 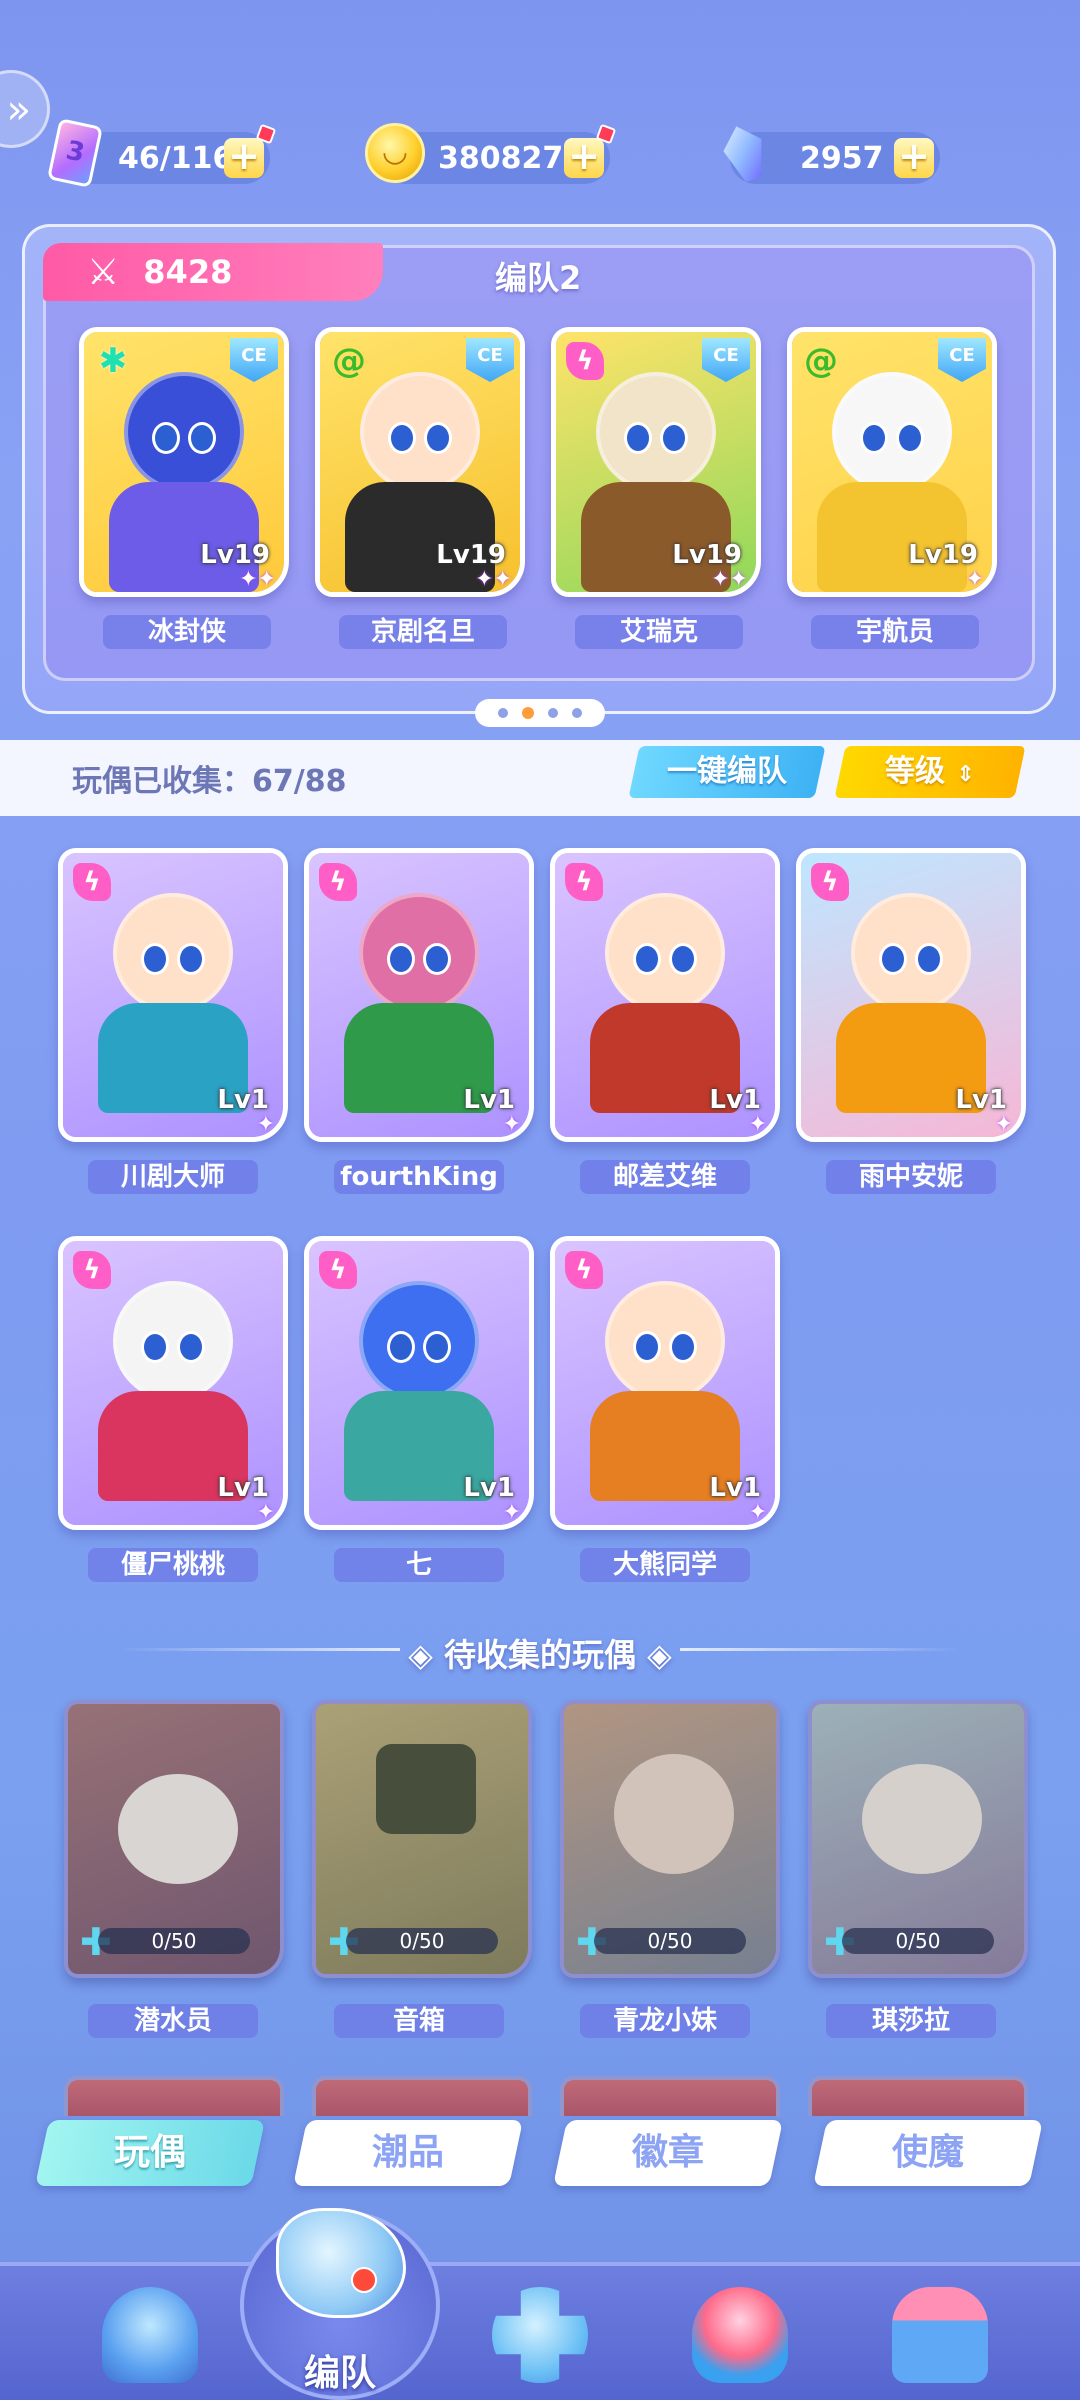 I want to click on gem-resource: 2957 +, so click(x=835, y=158).